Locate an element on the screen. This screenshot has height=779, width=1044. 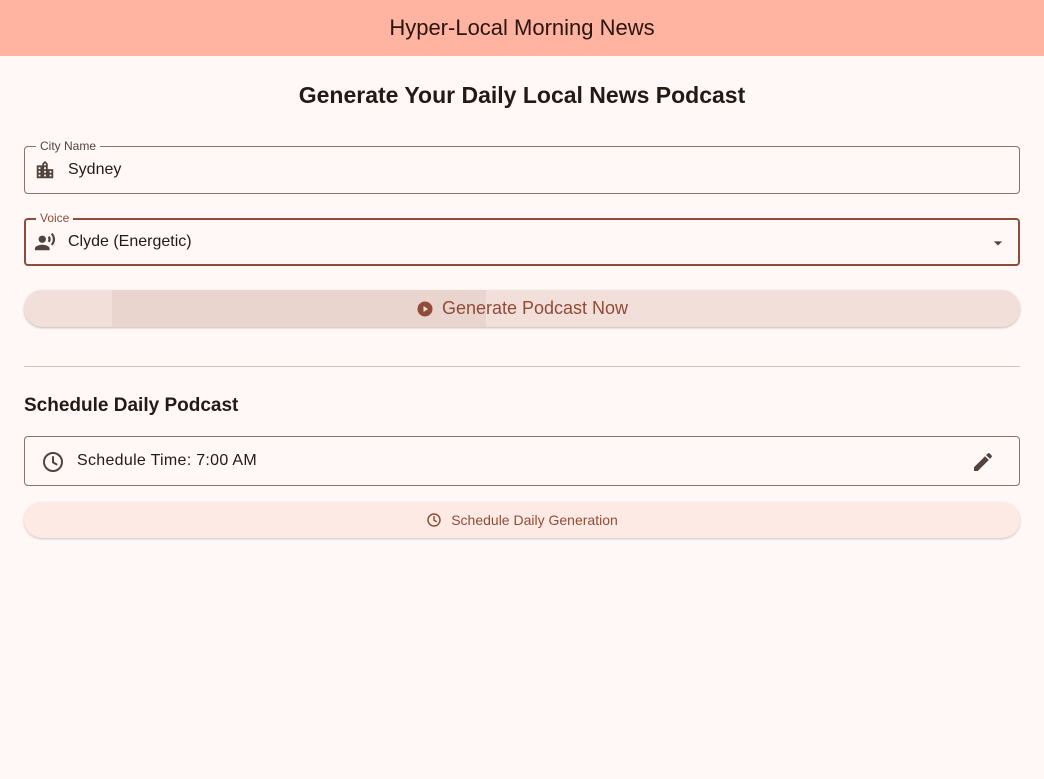
generate-podcast-button: Generate Podcast Now is located at coordinates (522, 308).